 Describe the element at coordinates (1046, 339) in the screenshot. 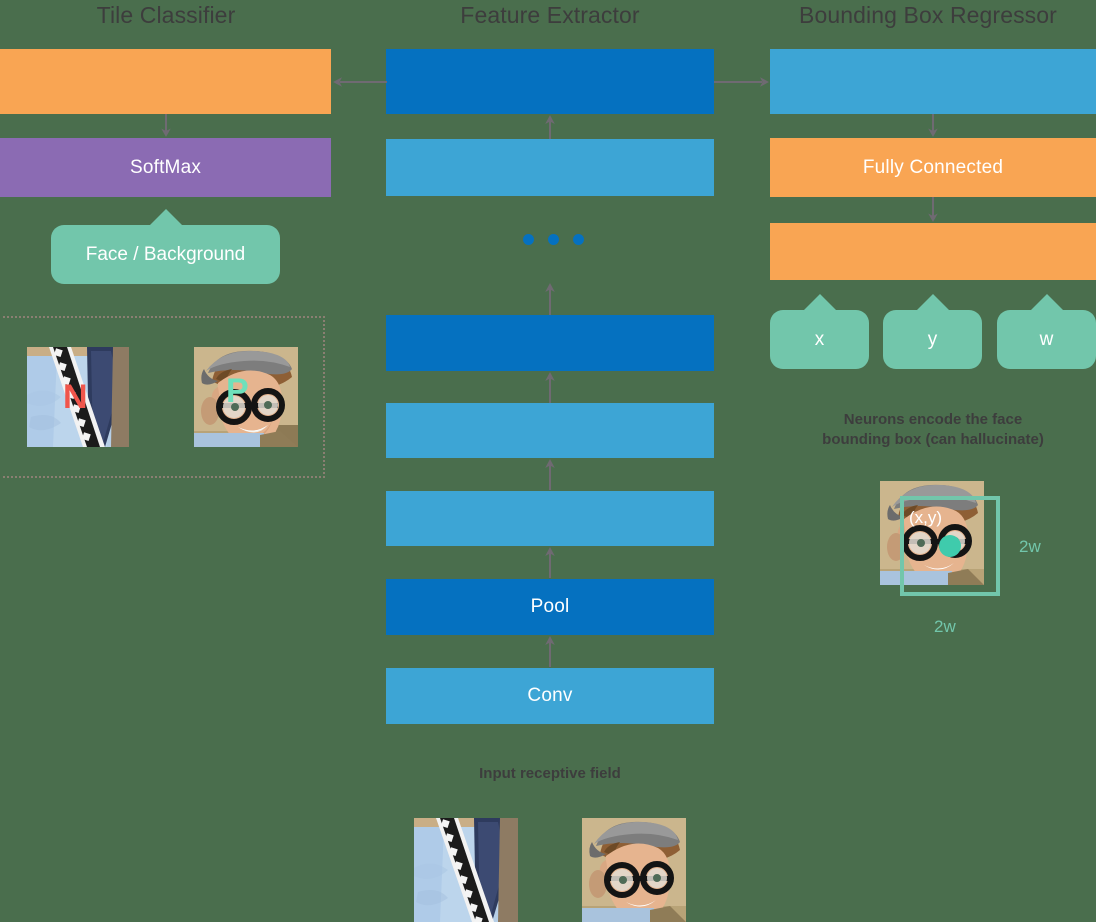

I see `neuron-bubble-label-w: w` at that location.